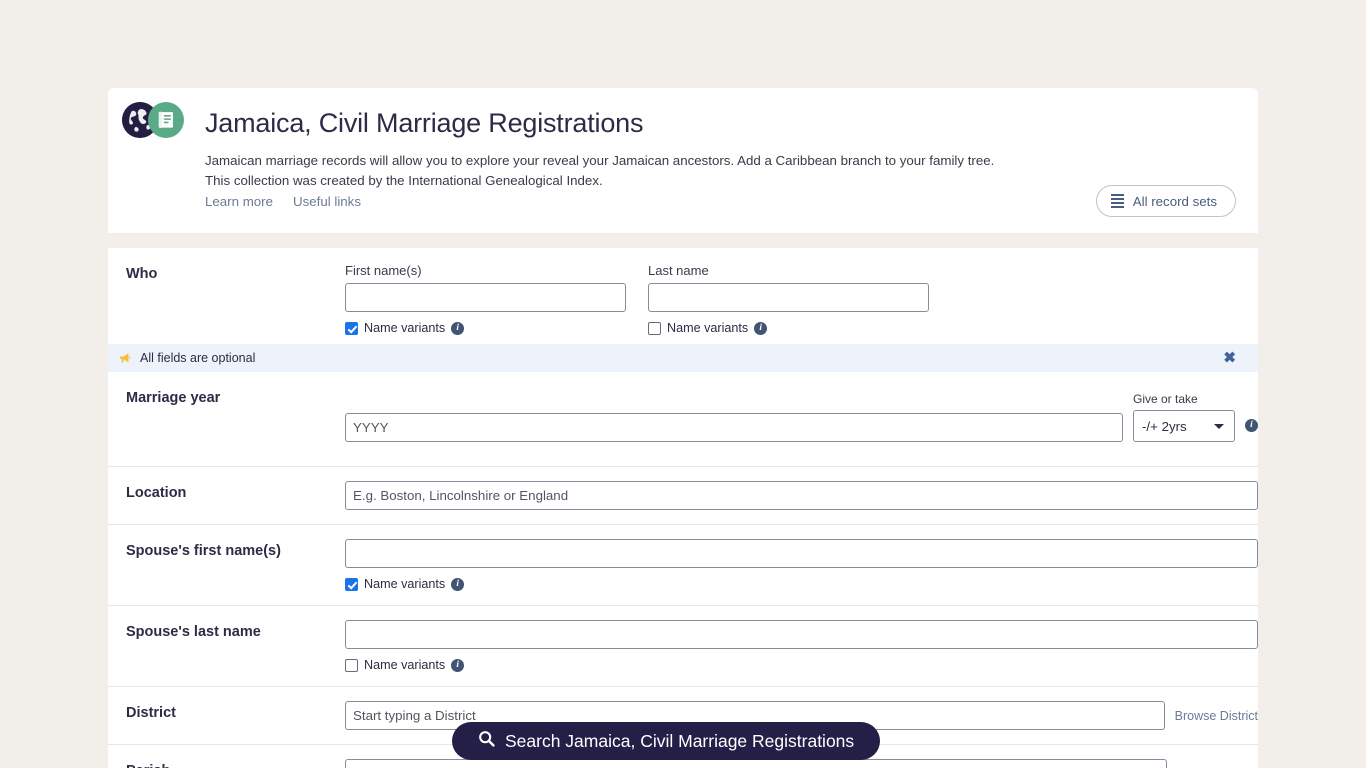 The width and height of the screenshot is (1366, 768). I want to click on last-name-input, so click(788, 297).